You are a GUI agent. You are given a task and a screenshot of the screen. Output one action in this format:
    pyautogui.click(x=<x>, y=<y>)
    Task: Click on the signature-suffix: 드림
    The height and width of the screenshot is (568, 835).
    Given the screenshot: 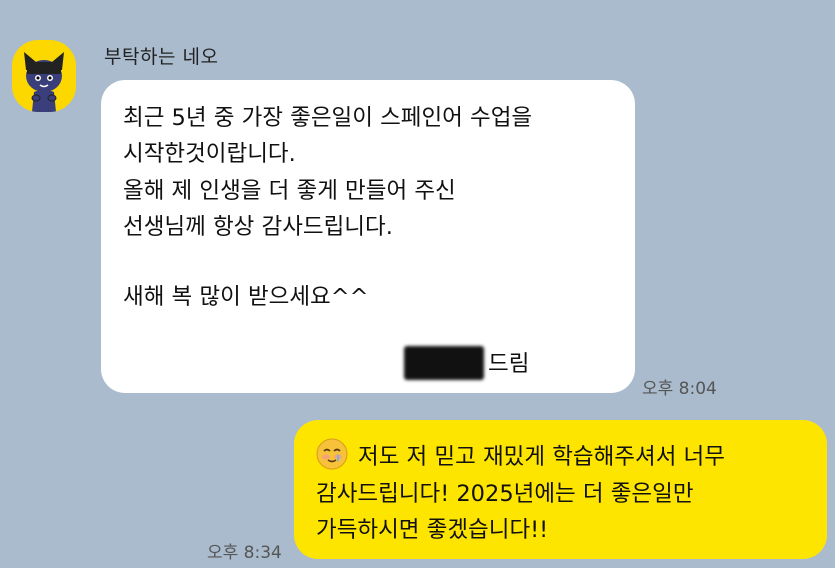 What is the action you would take?
    pyautogui.click(x=509, y=364)
    